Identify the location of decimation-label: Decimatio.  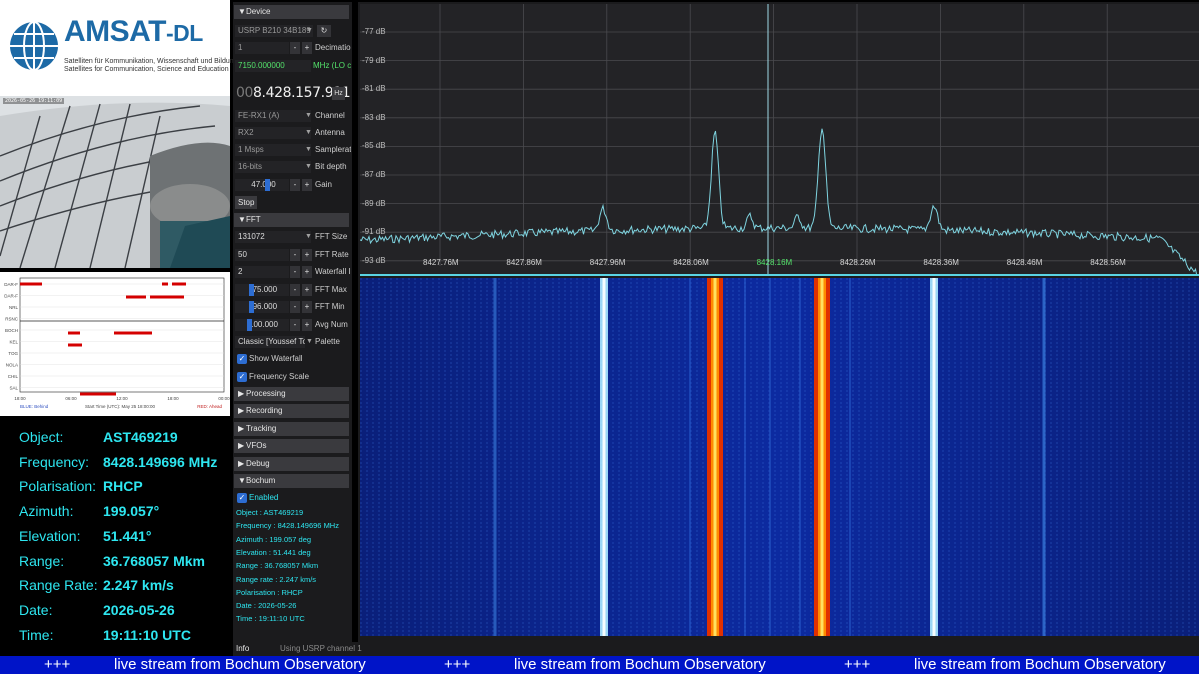
(333, 47).